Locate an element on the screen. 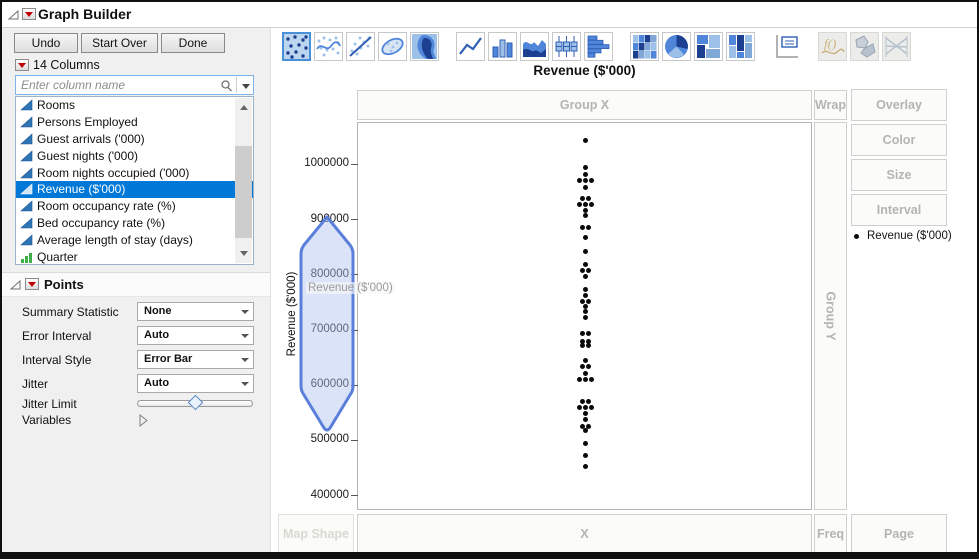 Image resolution: width=979 pixels, height=559 pixels. scrollbar-thumb is located at coordinates (243, 192).